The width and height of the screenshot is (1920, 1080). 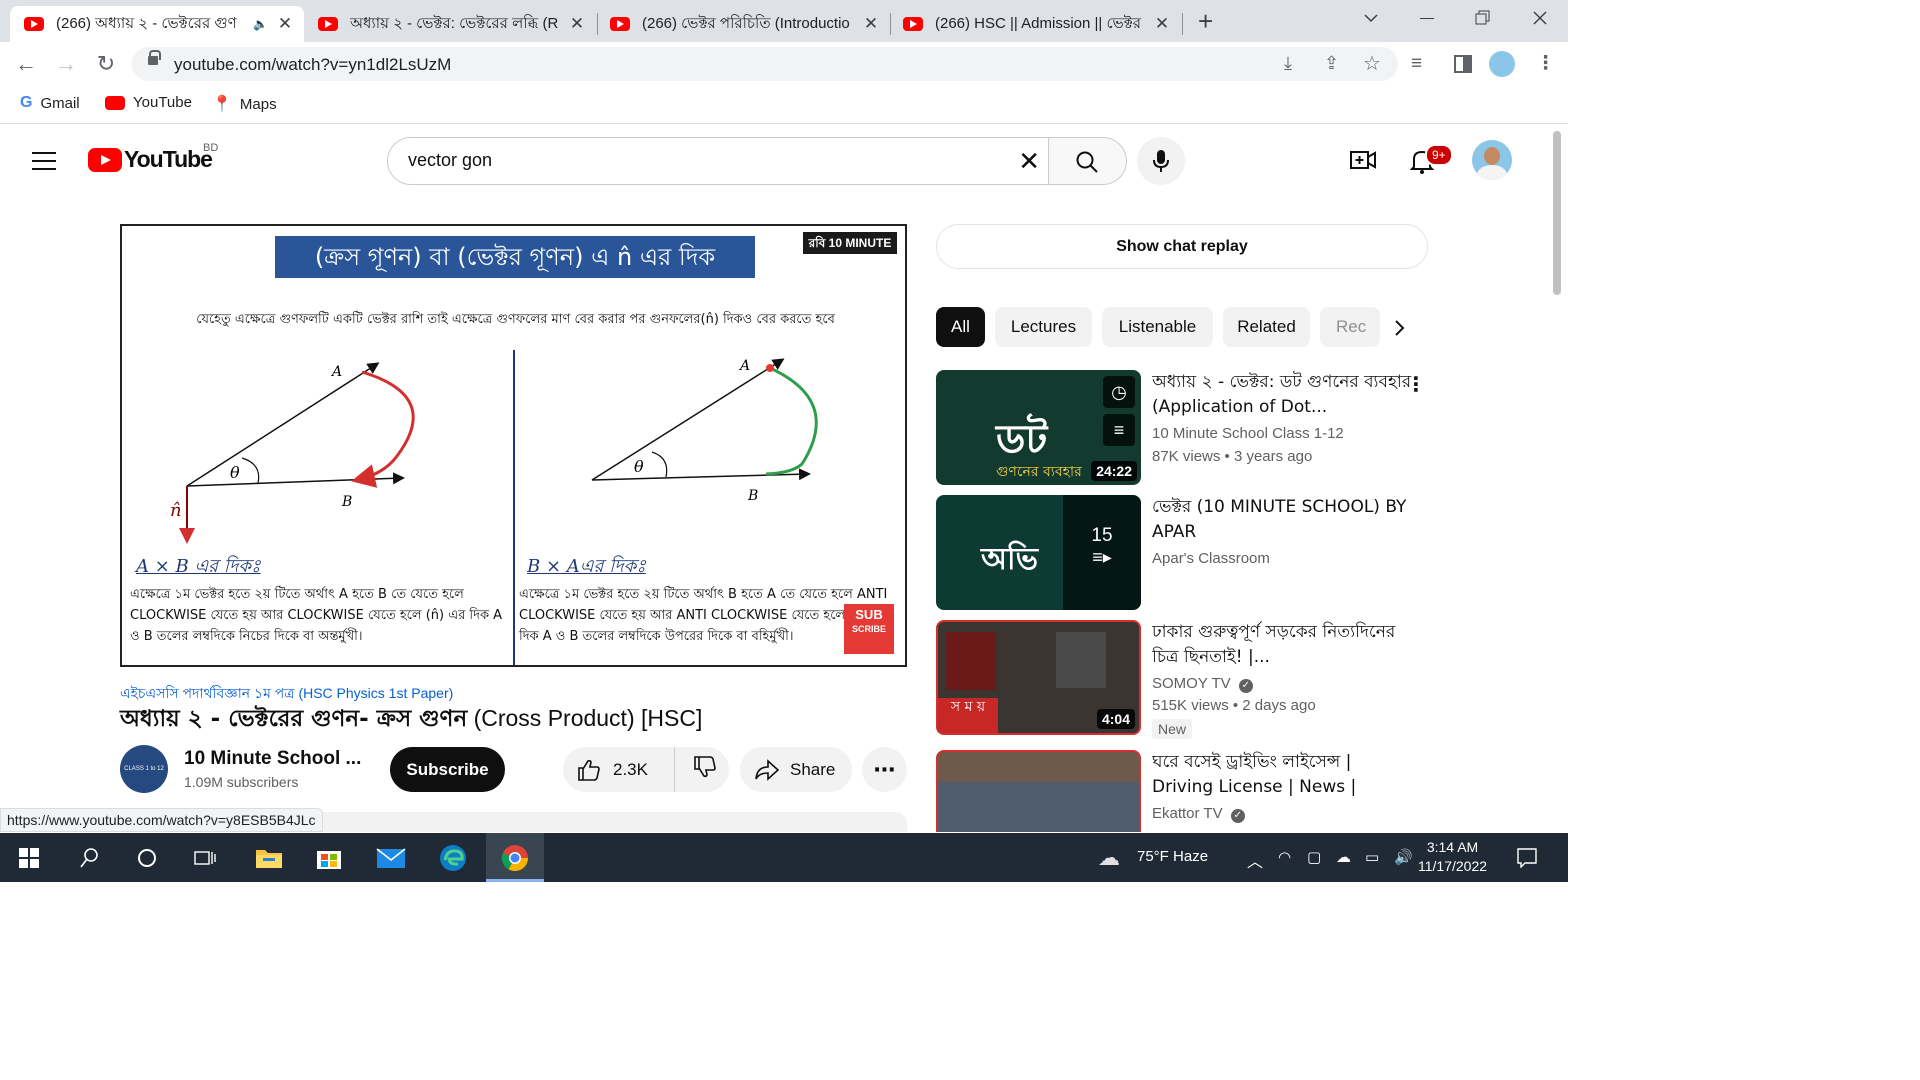 I want to click on profile-avatar, so click(x=1502, y=64).